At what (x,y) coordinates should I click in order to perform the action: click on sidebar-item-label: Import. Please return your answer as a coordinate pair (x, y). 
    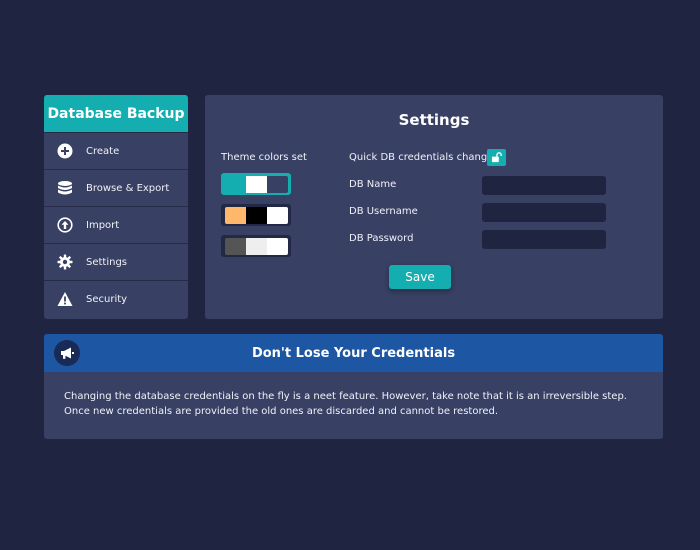
    Looking at the image, I should click on (103, 225).